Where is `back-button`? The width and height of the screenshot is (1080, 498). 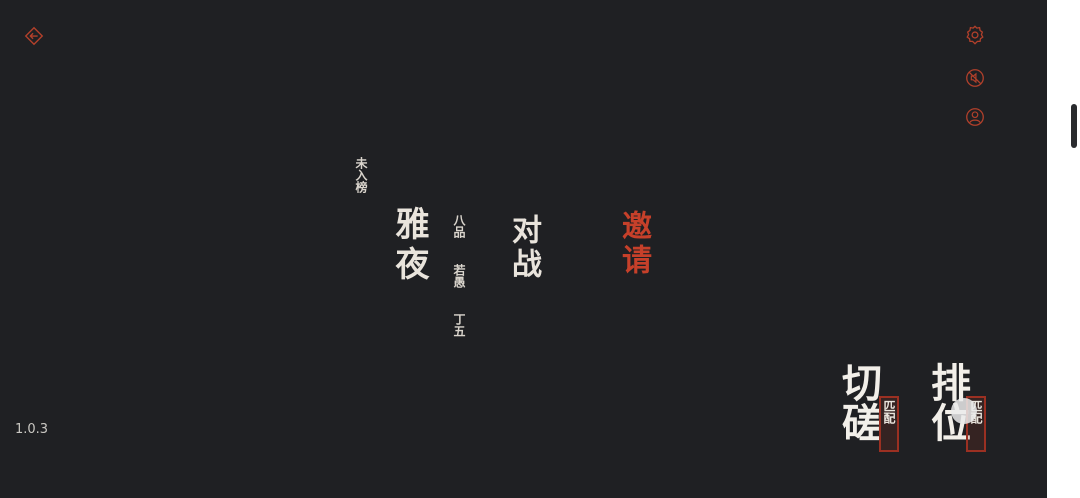
back-button is located at coordinates (34, 36).